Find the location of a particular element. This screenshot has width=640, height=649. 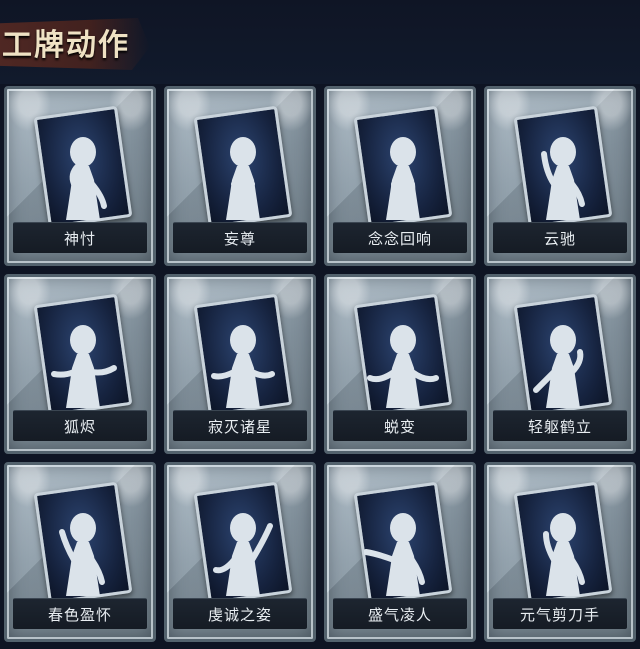

card-label-bar: 春色盈怀 is located at coordinates (80, 613).